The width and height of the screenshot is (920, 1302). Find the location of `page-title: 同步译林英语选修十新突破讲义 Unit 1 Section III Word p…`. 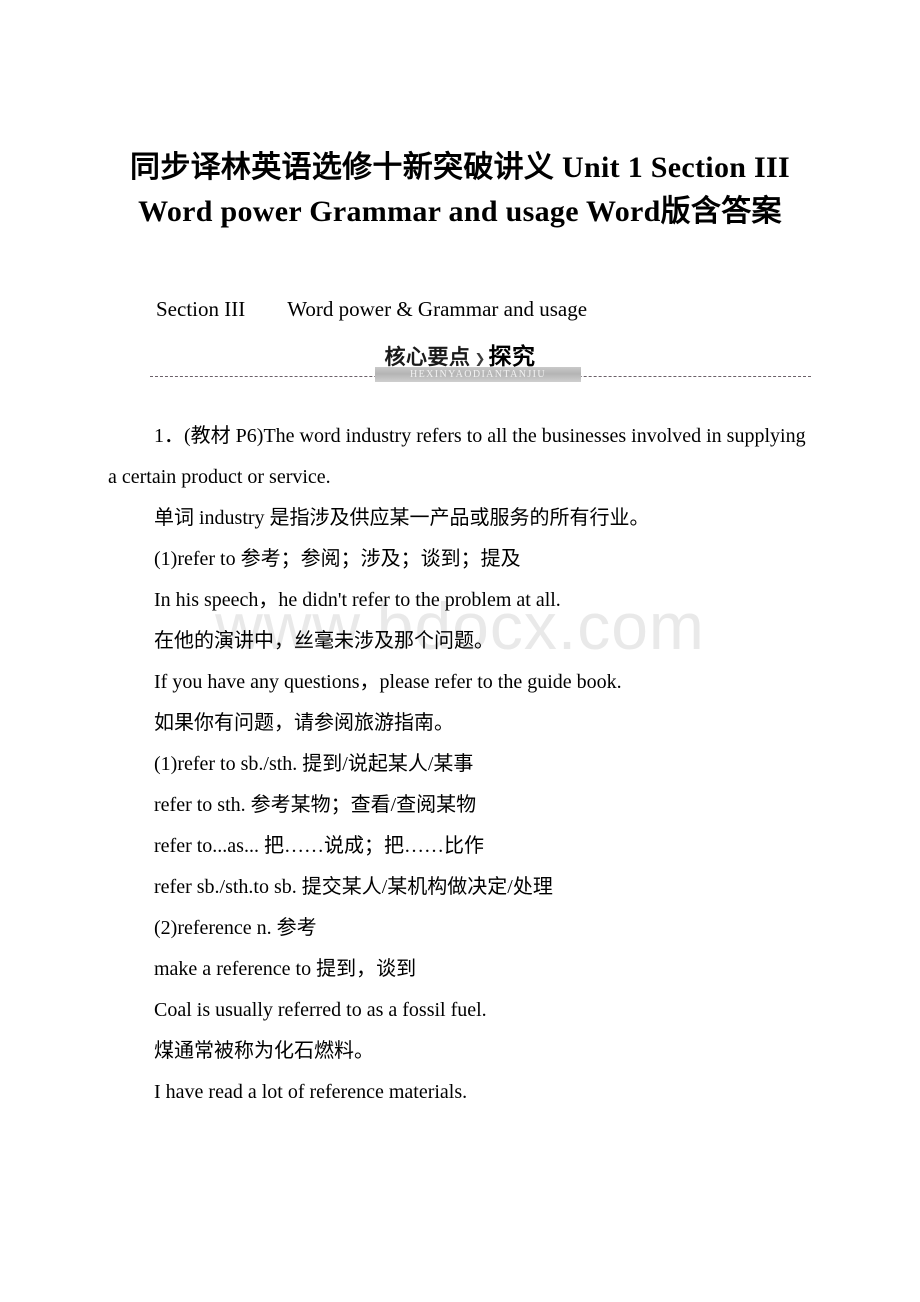

page-title: 同步译林英语选修十新突破讲义 Unit 1 Section III Word p… is located at coordinates (460, 189).